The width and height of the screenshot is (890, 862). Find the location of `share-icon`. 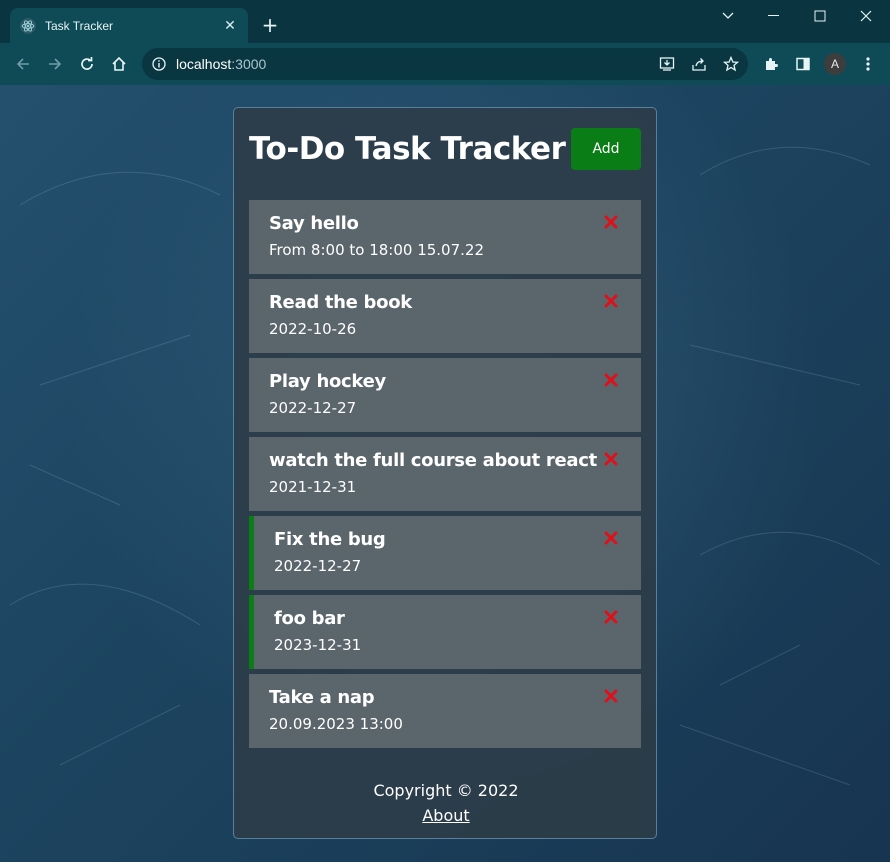

share-icon is located at coordinates (699, 64).